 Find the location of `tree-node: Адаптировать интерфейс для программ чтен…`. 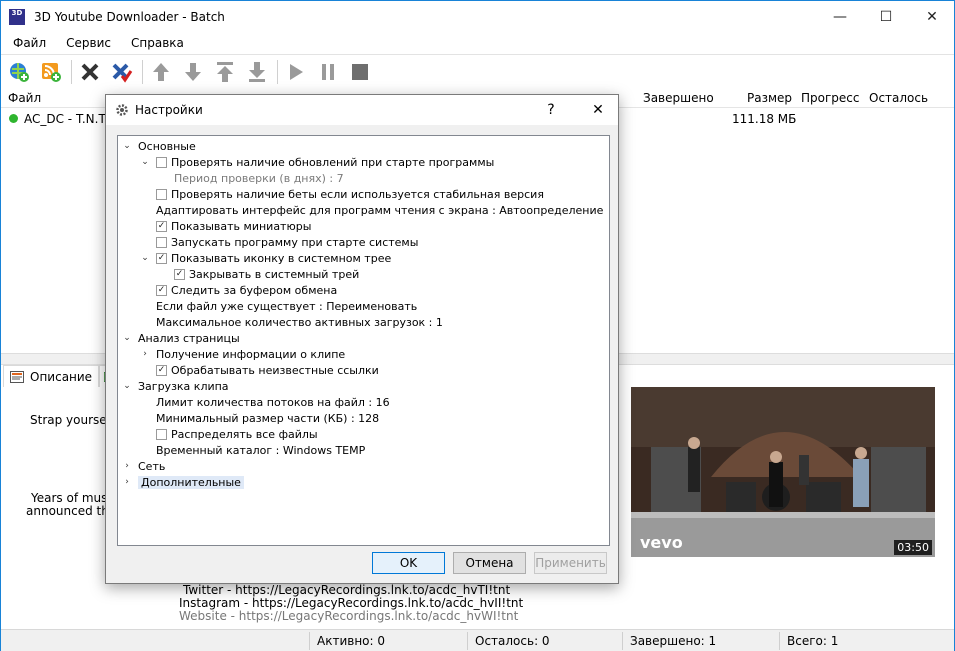

tree-node: Адаптировать интерфейс для программ чтен… is located at coordinates (371, 210).